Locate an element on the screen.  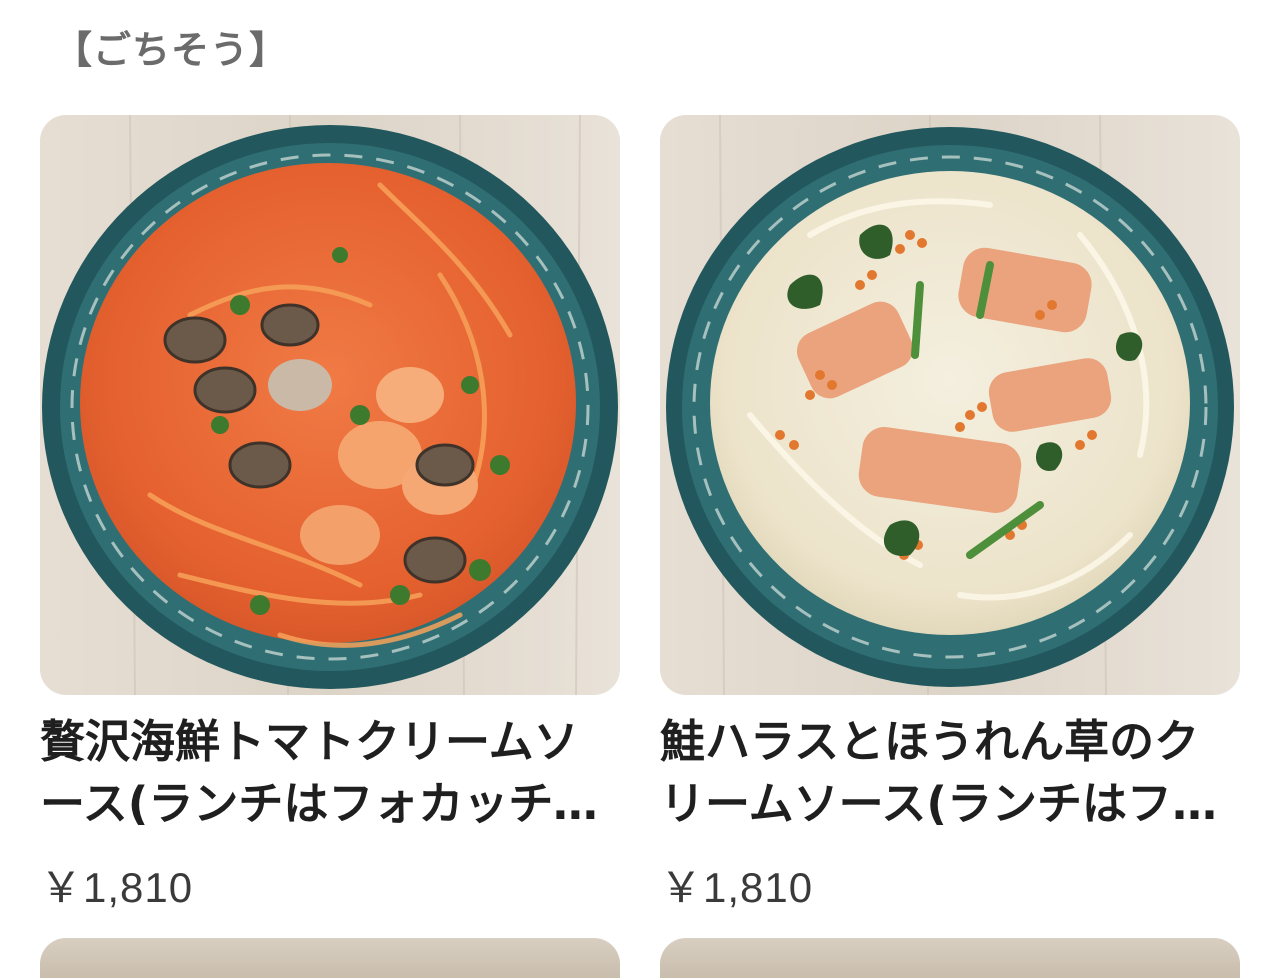
menu-item-title: 鮭ハラスとほうれん草のクリームソース(ランチはフォカッチャ付き) is located at coordinates (950, 773).